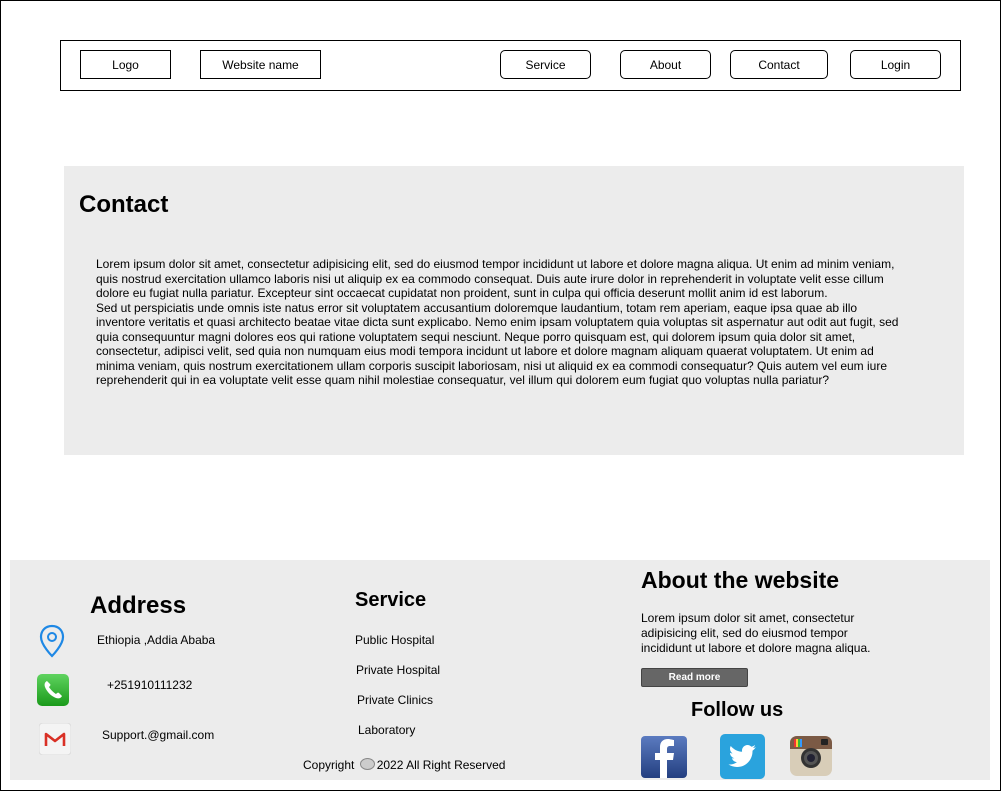 Image resolution: width=1001 pixels, height=791 pixels. I want to click on about-title: About the website, so click(740, 580).